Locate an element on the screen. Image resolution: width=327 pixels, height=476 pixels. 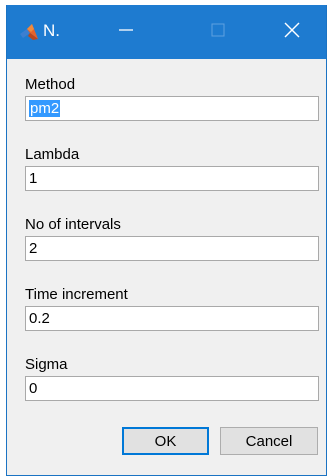
matlab-icon is located at coordinates (29, 32).